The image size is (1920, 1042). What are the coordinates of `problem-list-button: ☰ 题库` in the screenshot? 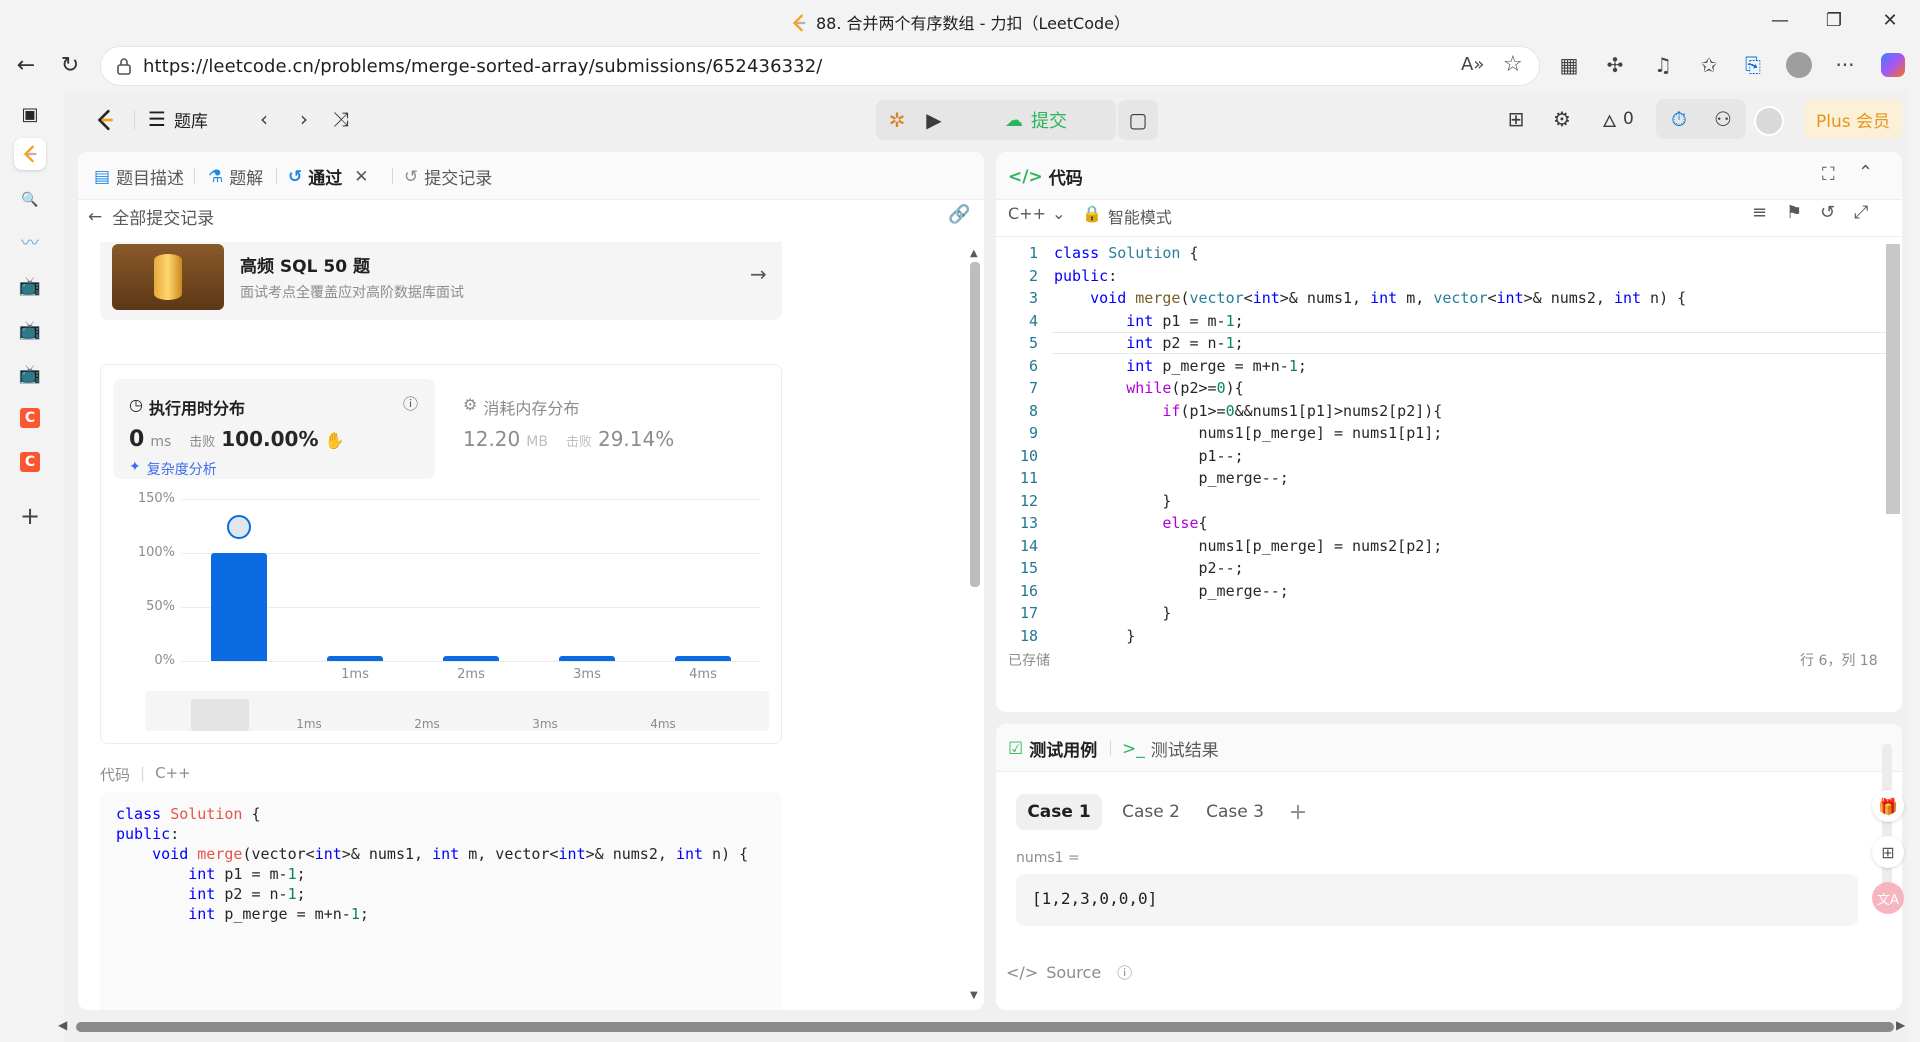 It's located at (178, 119).